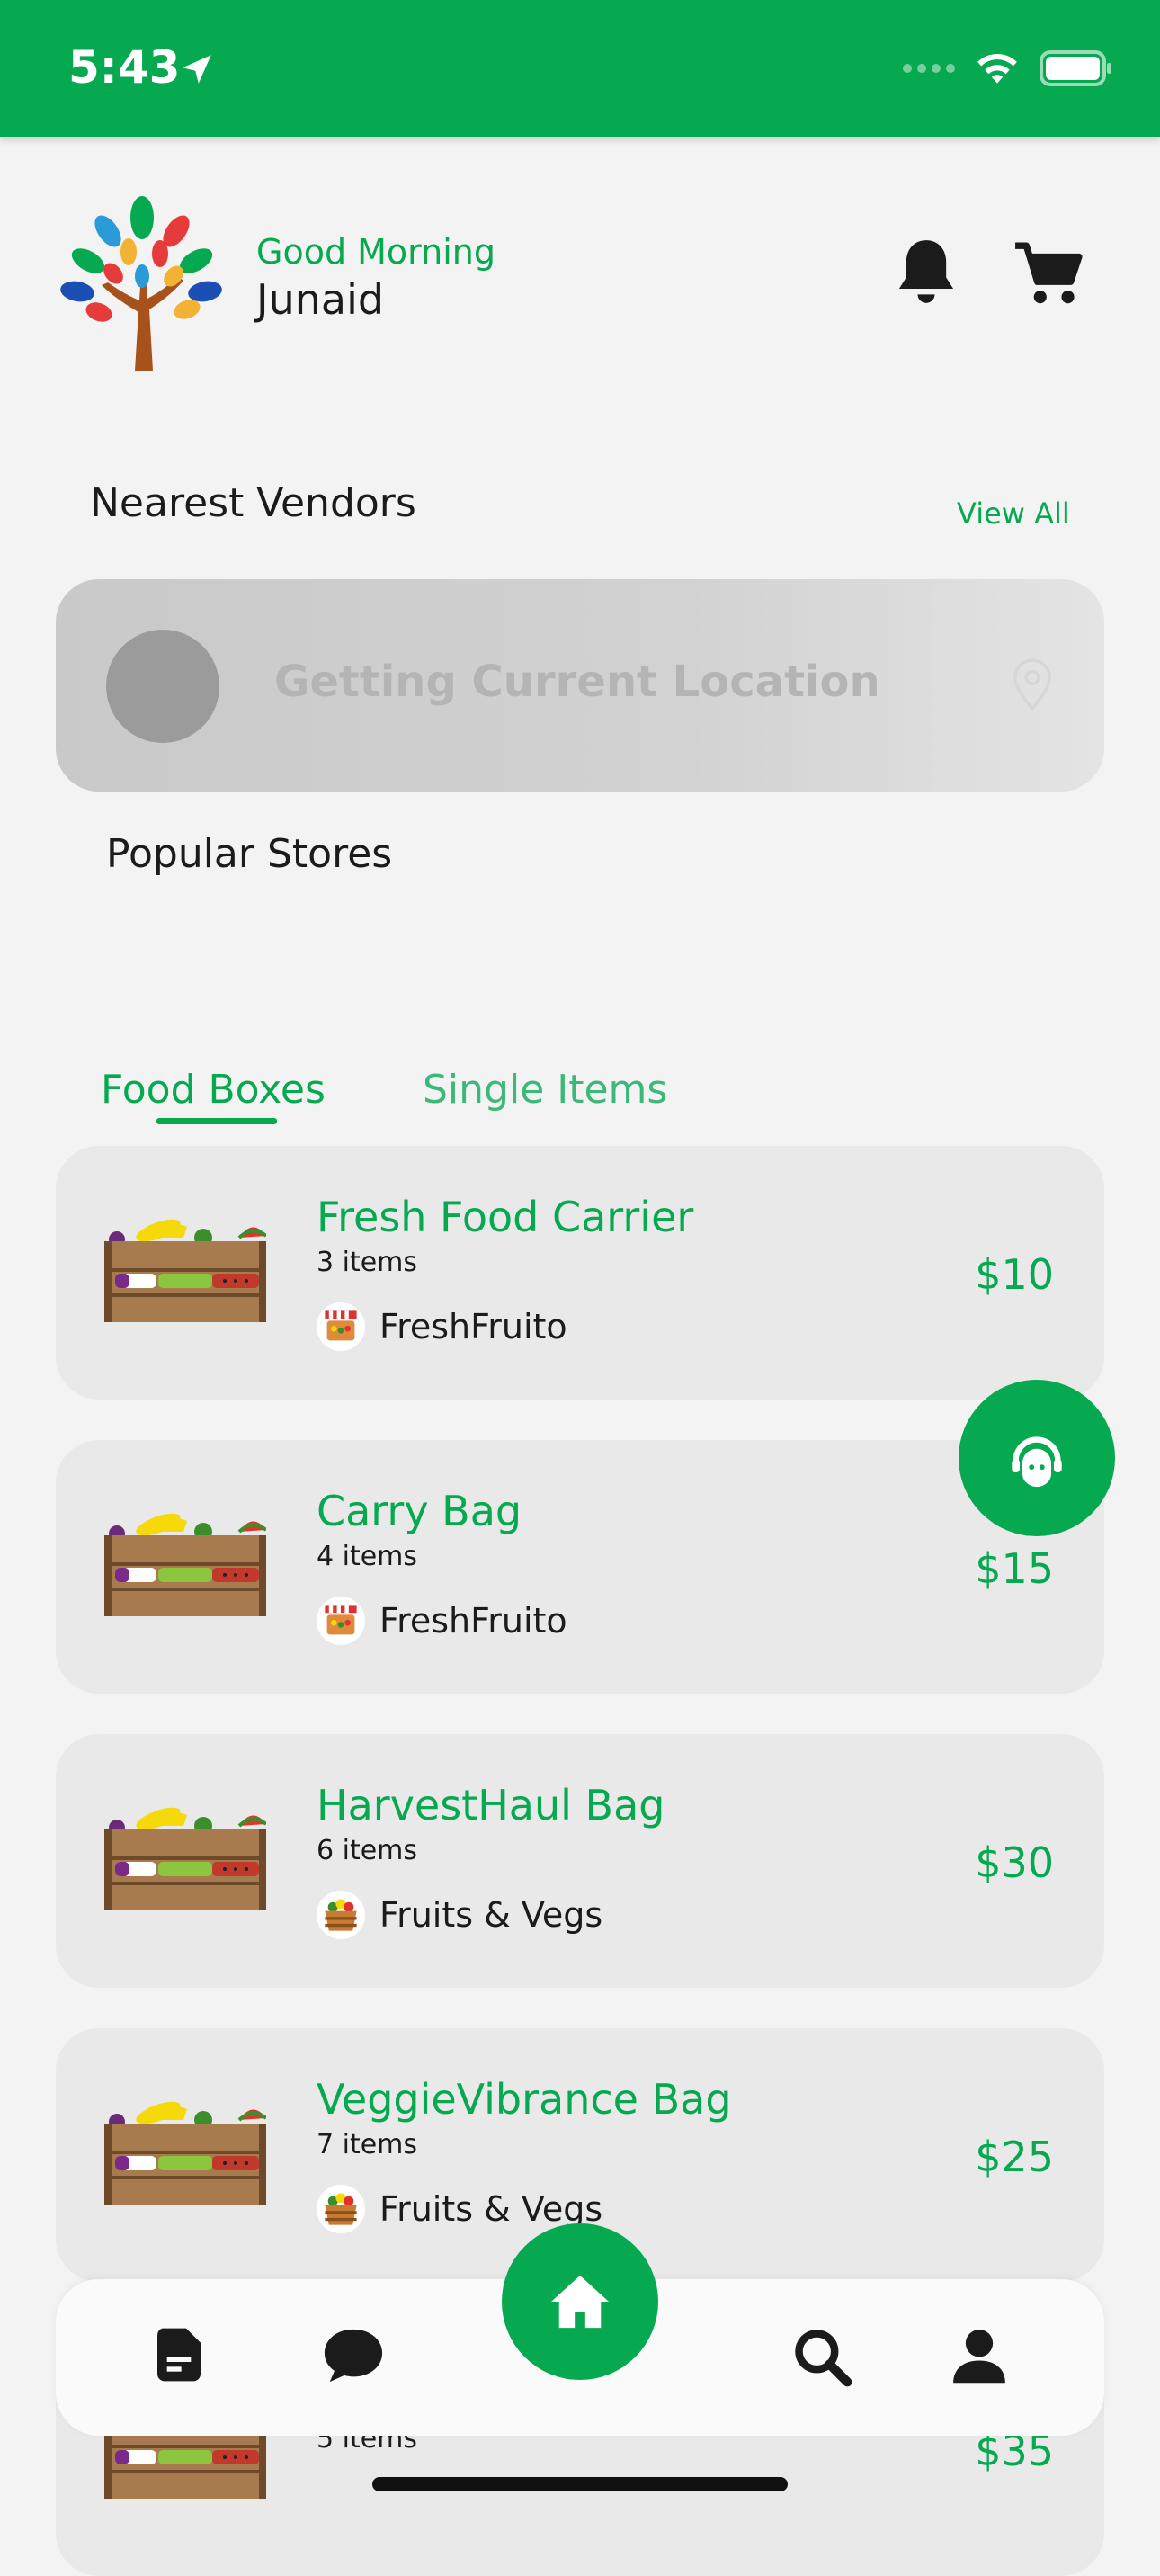  Describe the element at coordinates (253, 503) in the screenshot. I see `nearest-vendors-title: Nearest Vendors` at that location.